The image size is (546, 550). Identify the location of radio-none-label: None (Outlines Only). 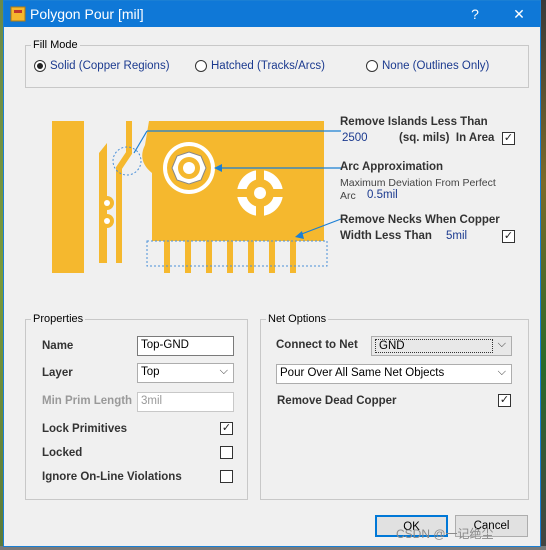
(436, 66).